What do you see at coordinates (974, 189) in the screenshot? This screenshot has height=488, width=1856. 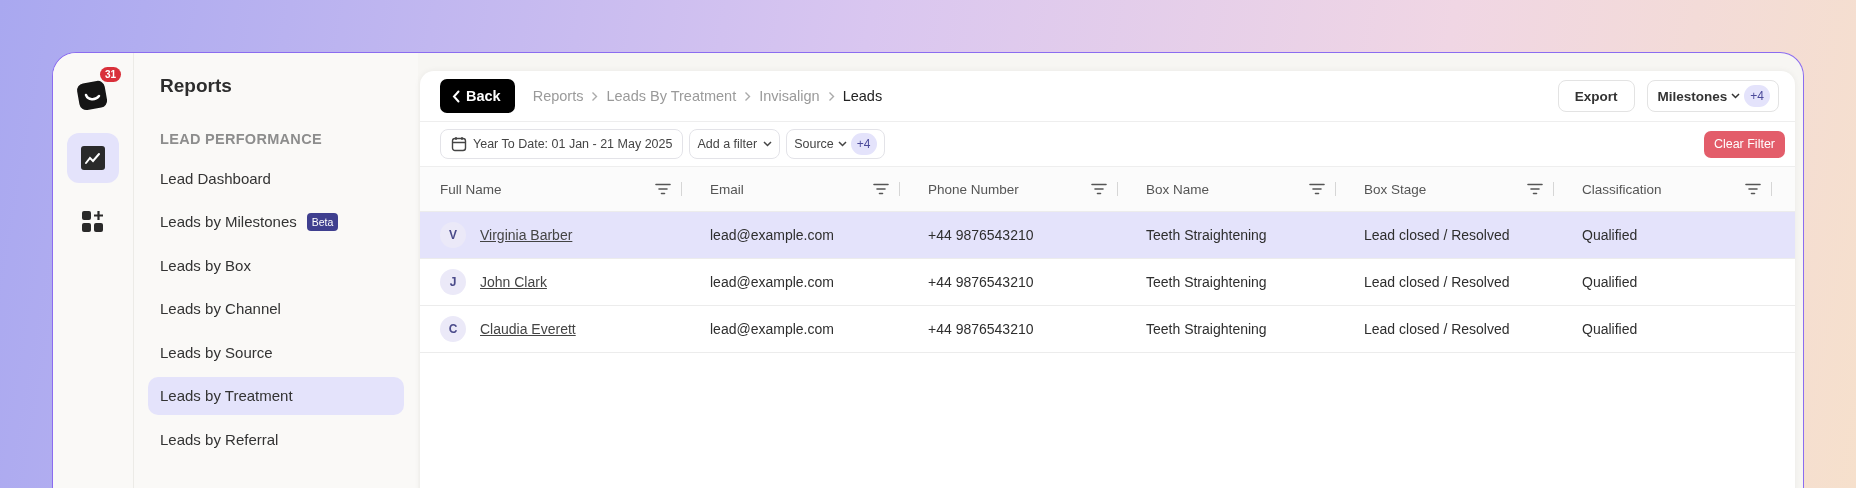 I see `column-header: Phone Number` at bounding box center [974, 189].